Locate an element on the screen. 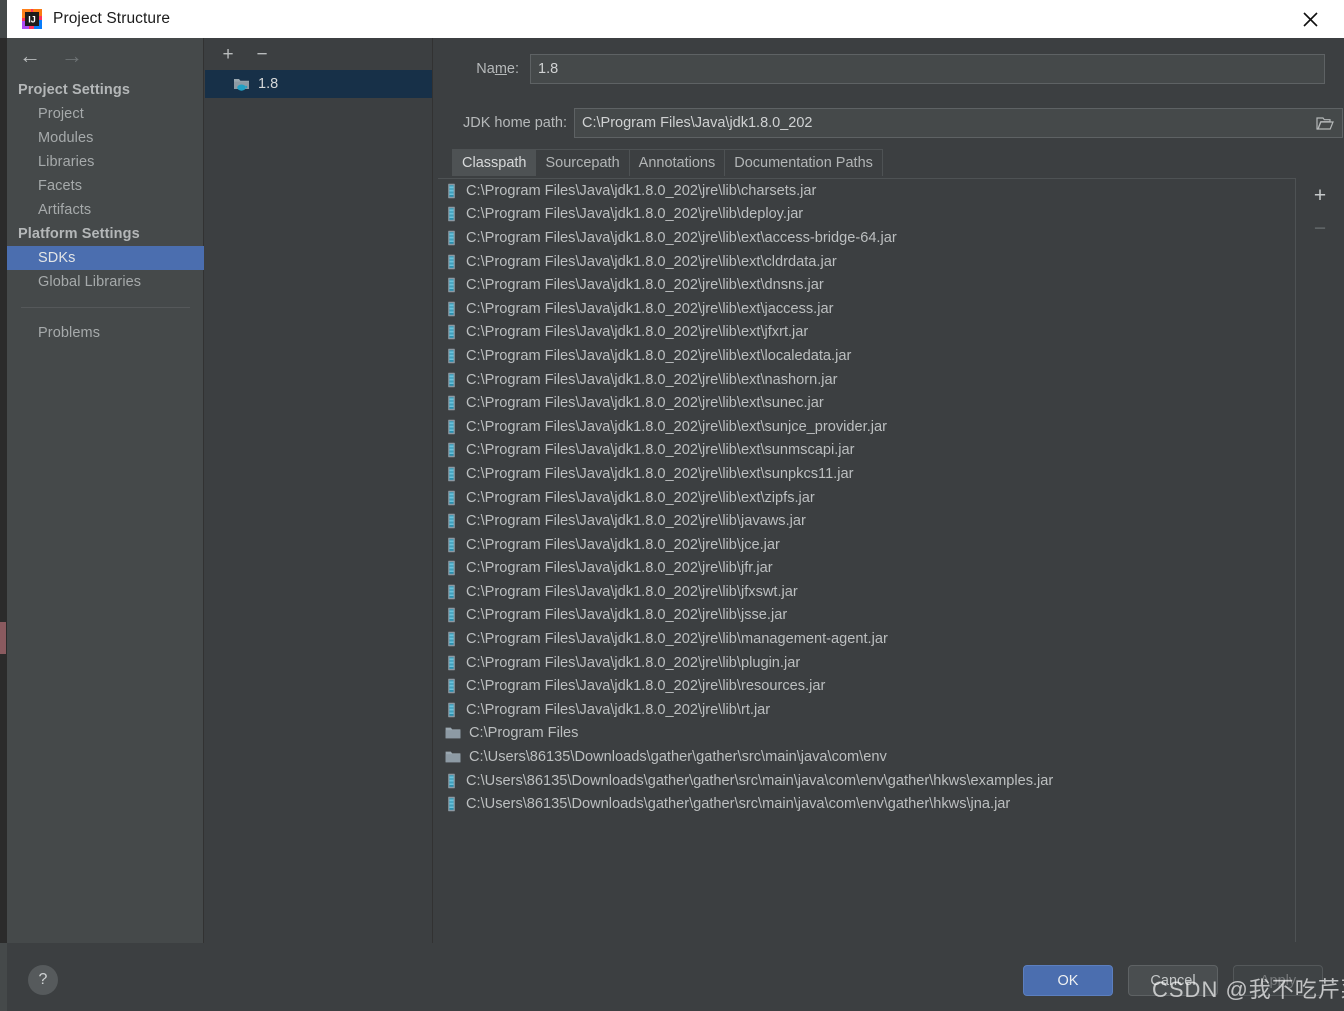 The width and height of the screenshot is (1344, 1011). sidebar-item-project: Project is located at coordinates (105, 114).